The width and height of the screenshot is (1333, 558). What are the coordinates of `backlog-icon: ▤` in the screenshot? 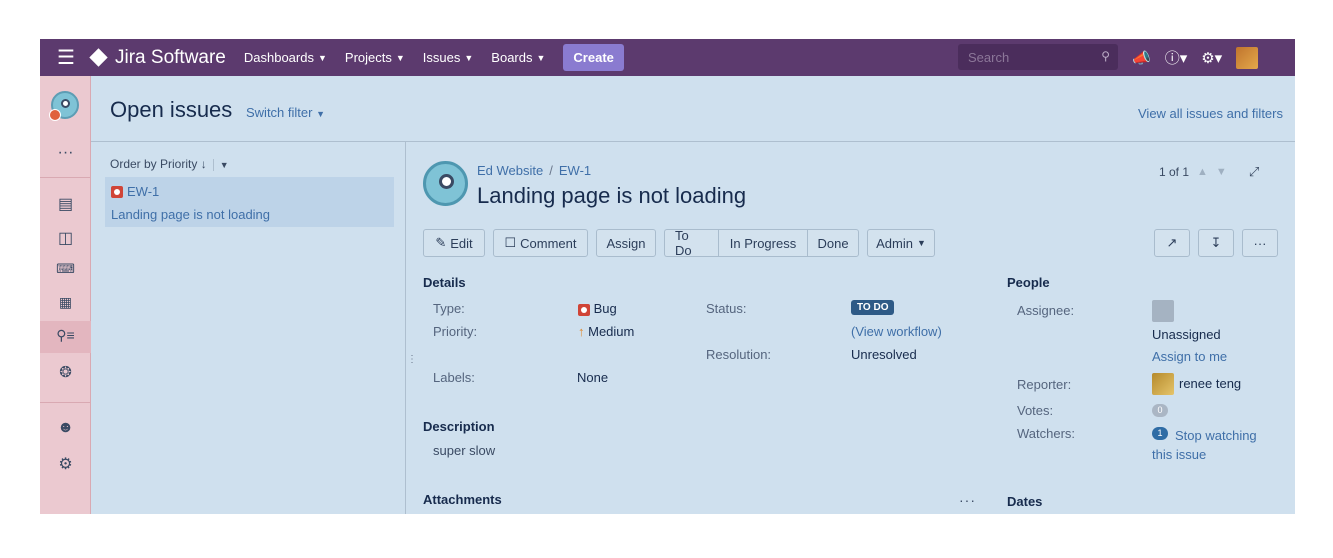 It's located at (65, 204).